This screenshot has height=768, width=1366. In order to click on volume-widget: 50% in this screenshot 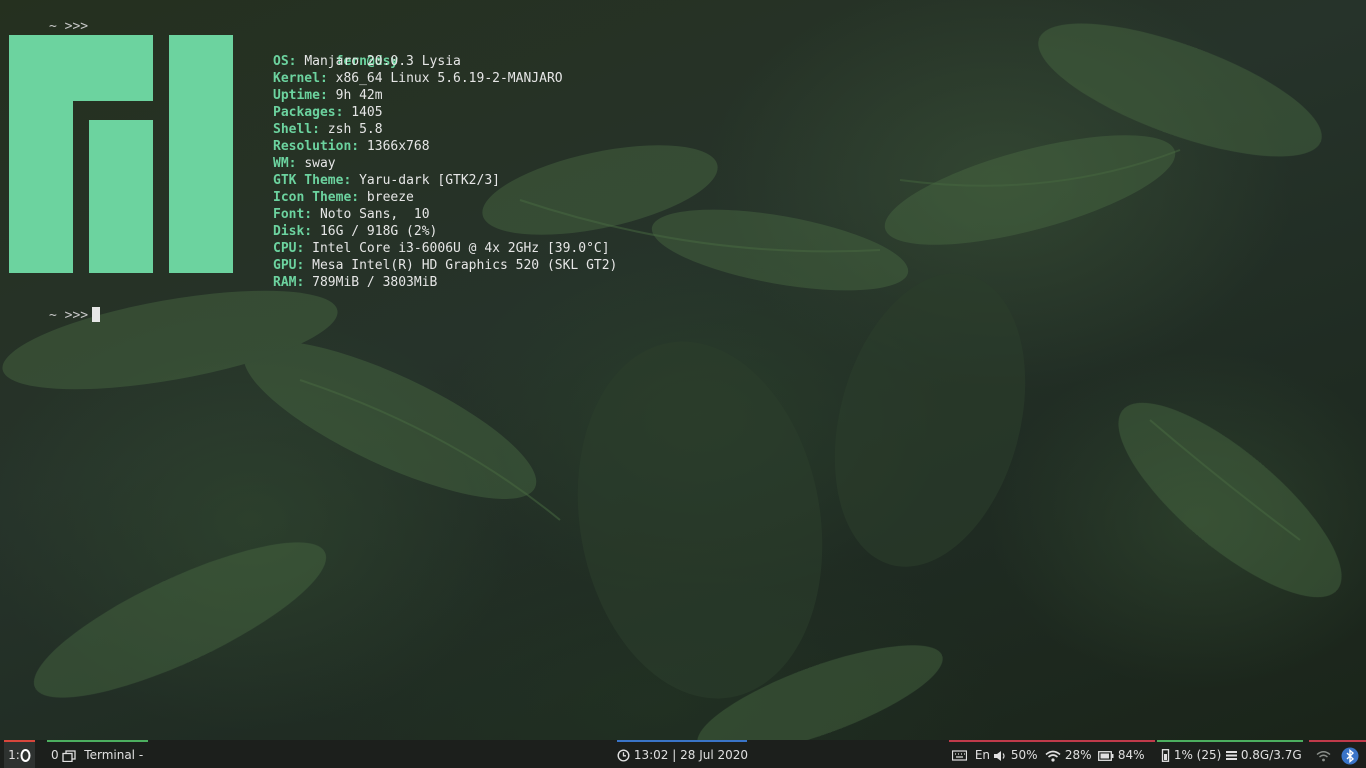, I will do `click(1015, 754)`.